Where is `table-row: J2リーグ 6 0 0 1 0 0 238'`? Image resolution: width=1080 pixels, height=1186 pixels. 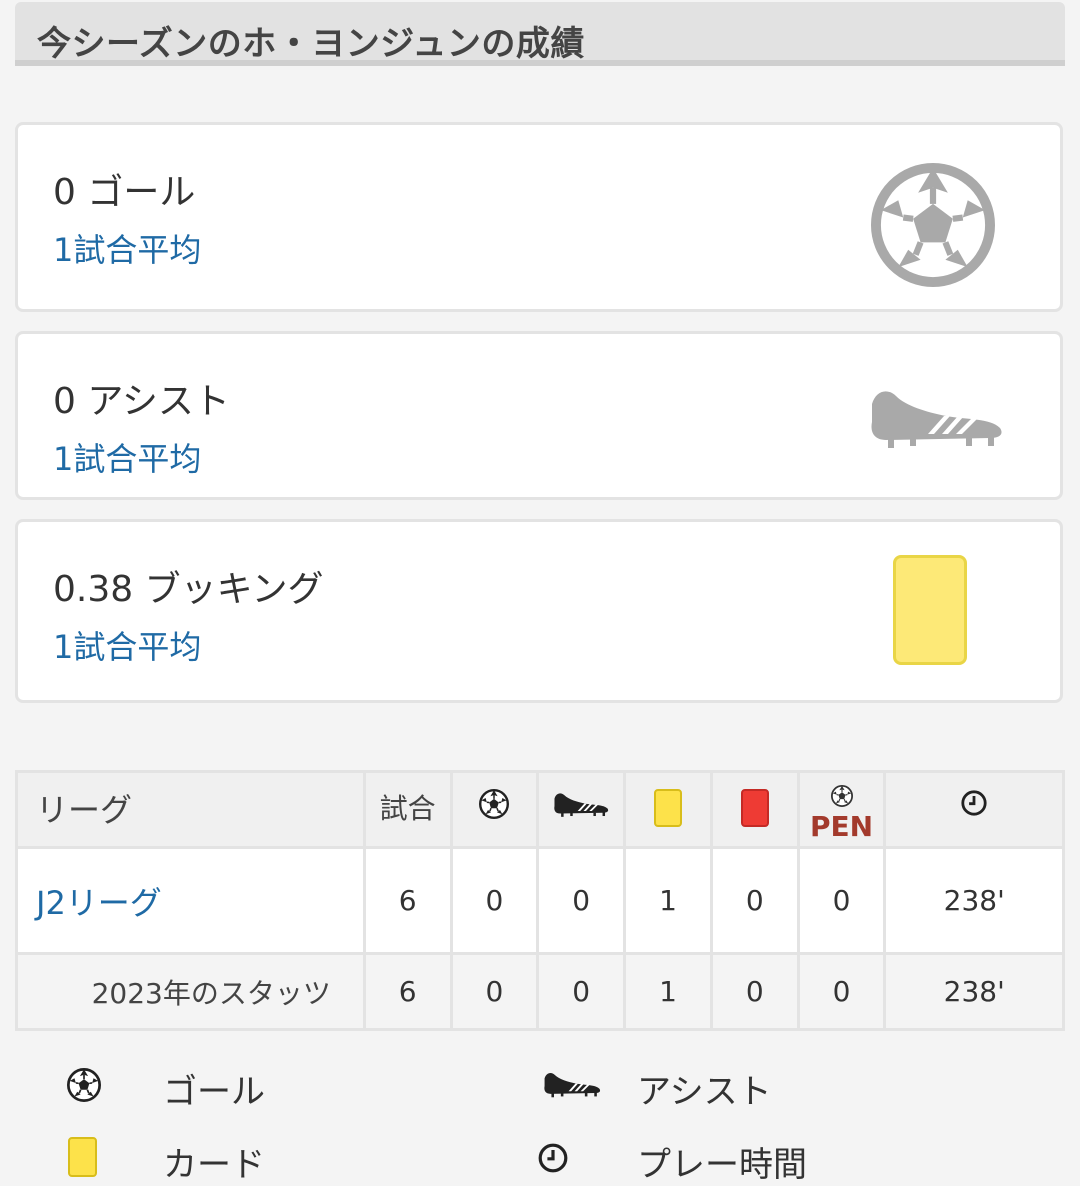
table-row: J2リーグ 6 0 0 1 0 0 238' is located at coordinates (540, 900).